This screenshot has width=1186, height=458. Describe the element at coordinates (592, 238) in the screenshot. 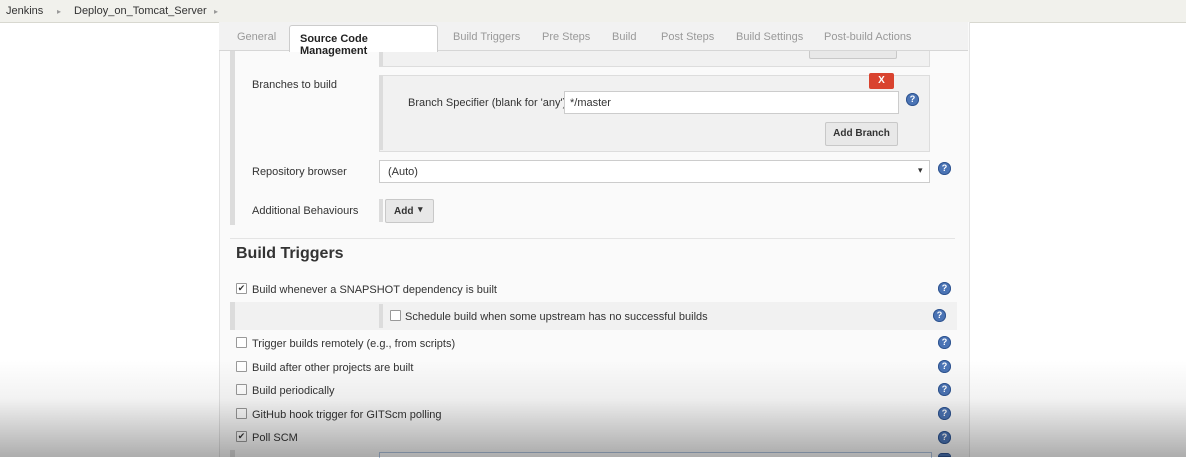

I see `section-divider` at that location.